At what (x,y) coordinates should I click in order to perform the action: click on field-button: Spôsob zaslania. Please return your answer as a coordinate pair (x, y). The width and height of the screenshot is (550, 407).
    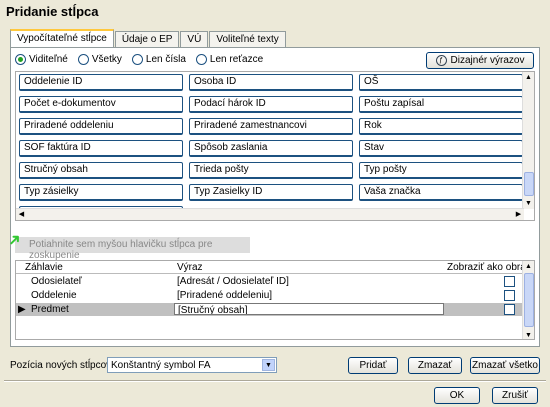
    Looking at the image, I should click on (271, 148).